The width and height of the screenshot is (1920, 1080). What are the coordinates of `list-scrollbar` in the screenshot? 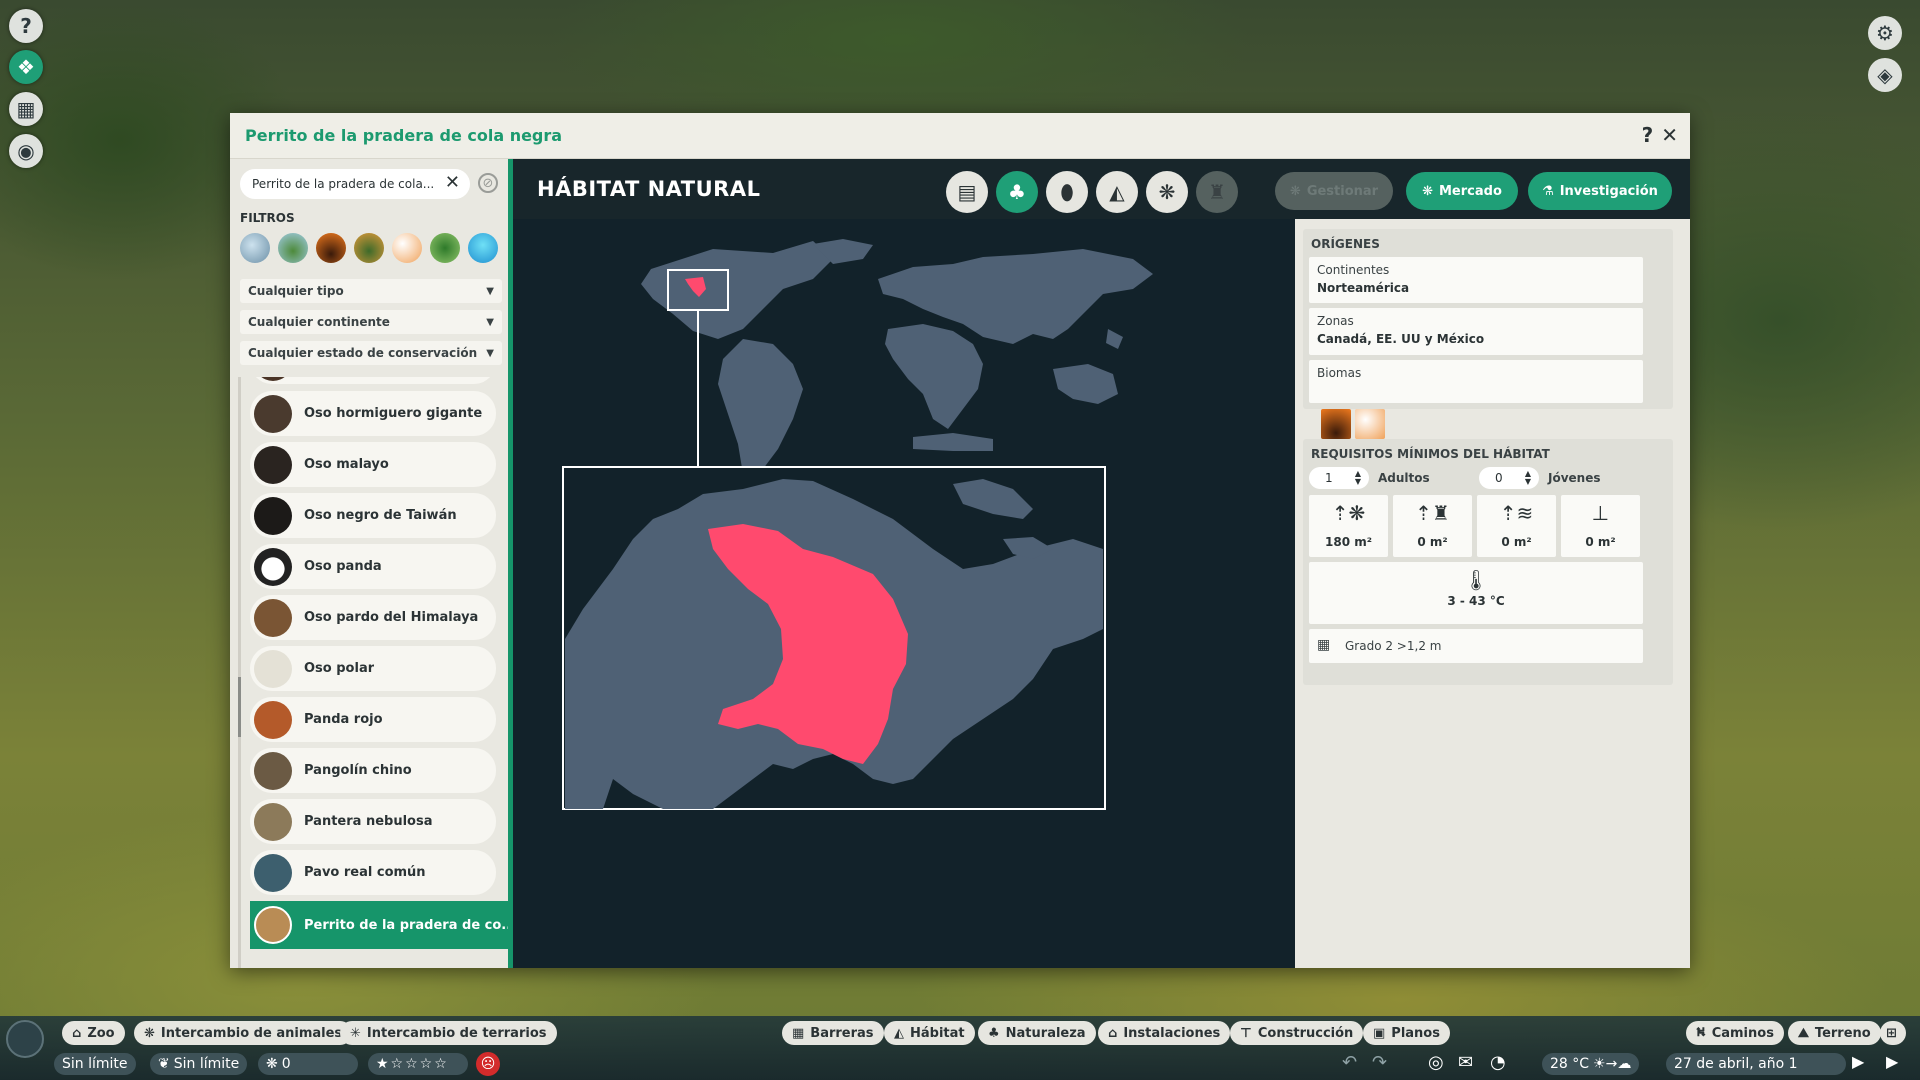 It's located at (239, 672).